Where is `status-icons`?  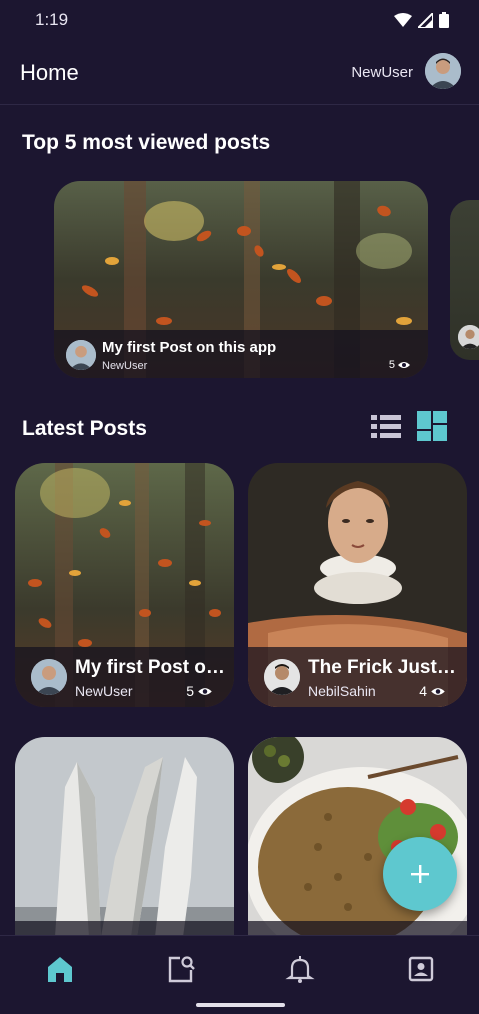 status-icons is located at coordinates (421, 20).